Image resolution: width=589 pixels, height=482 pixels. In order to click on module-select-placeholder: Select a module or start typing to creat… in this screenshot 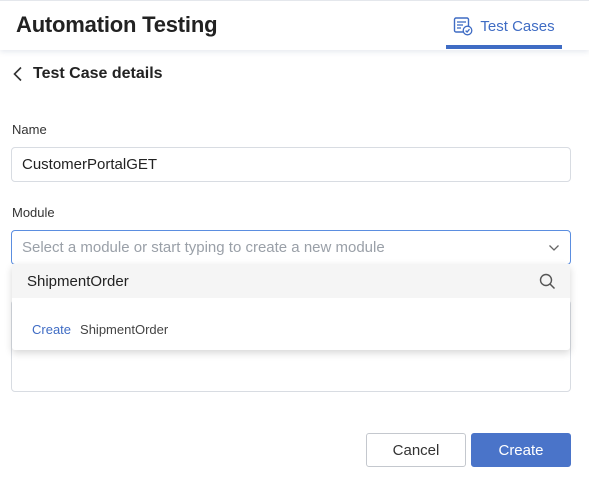, I will do `click(203, 247)`.